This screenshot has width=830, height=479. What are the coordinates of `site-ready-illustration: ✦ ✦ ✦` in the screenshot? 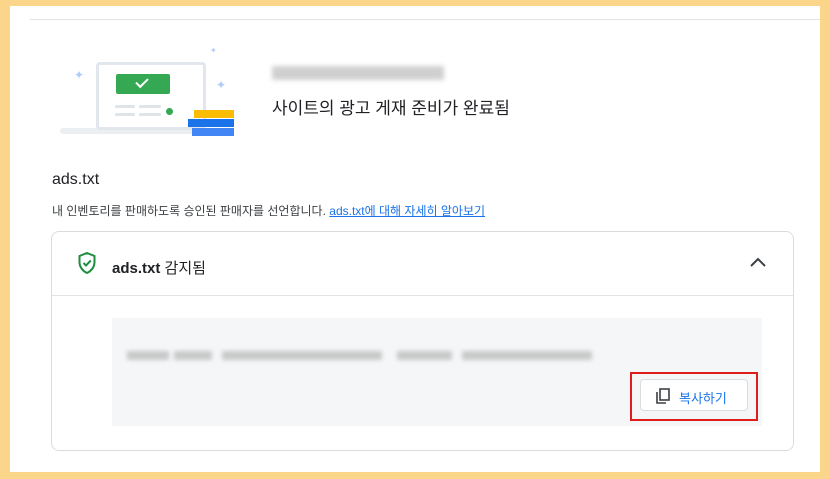 It's located at (147, 93).